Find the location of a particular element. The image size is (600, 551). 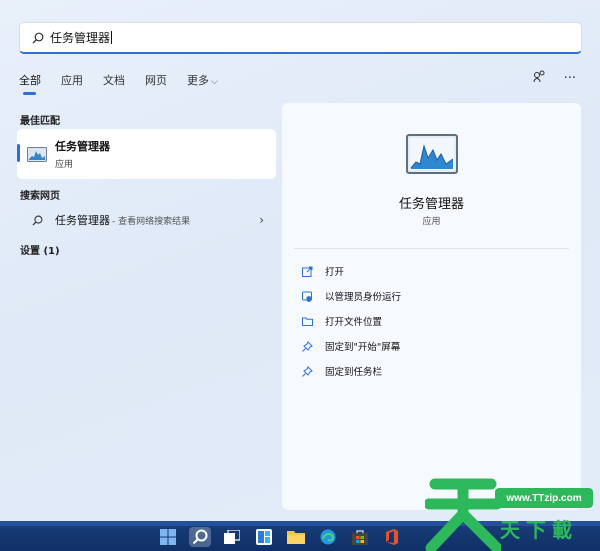

best-match-card: 任务管理器 应用 is located at coordinates (146, 154).